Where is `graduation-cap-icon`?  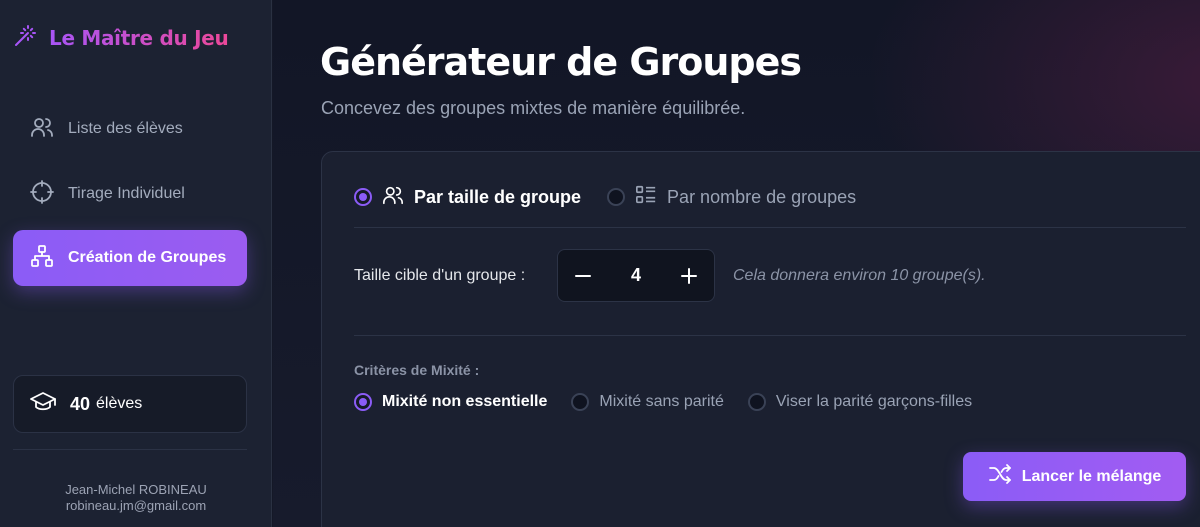
graduation-cap-icon is located at coordinates (43, 404).